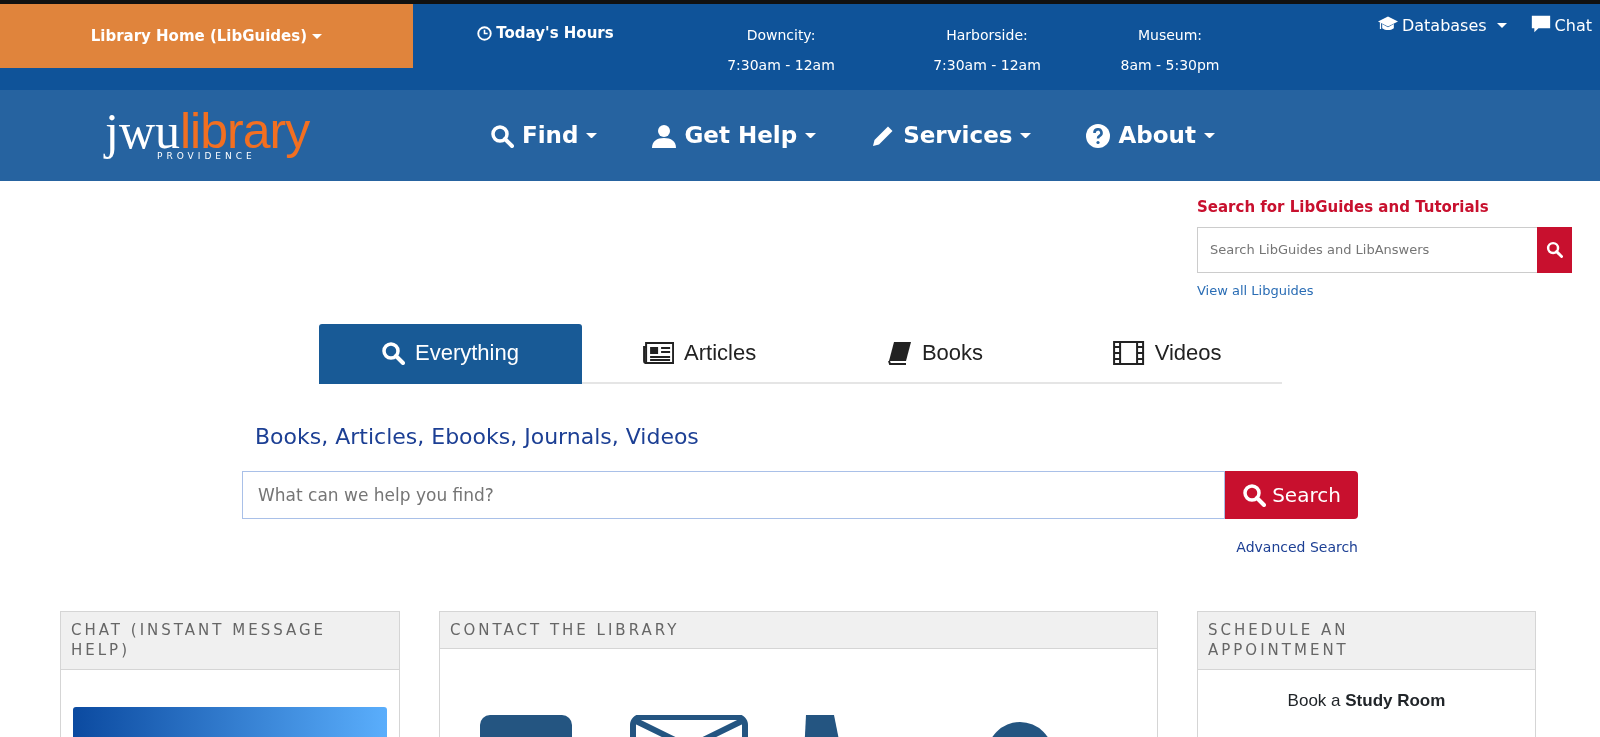 Image resolution: width=1600 pixels, height=737 pixels. What do you see at coordinates (987, 35) in the screenshot?
I see `location-label: Harborside:` at bounding box center [987, 35].